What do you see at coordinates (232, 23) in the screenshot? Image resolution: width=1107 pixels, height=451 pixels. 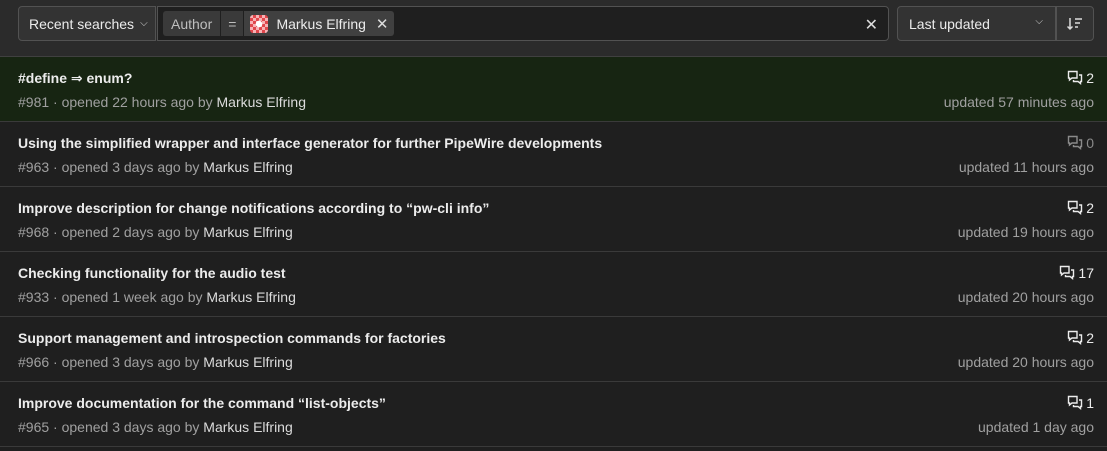 I see `token-operator: =` at bounding box center [232, 23].